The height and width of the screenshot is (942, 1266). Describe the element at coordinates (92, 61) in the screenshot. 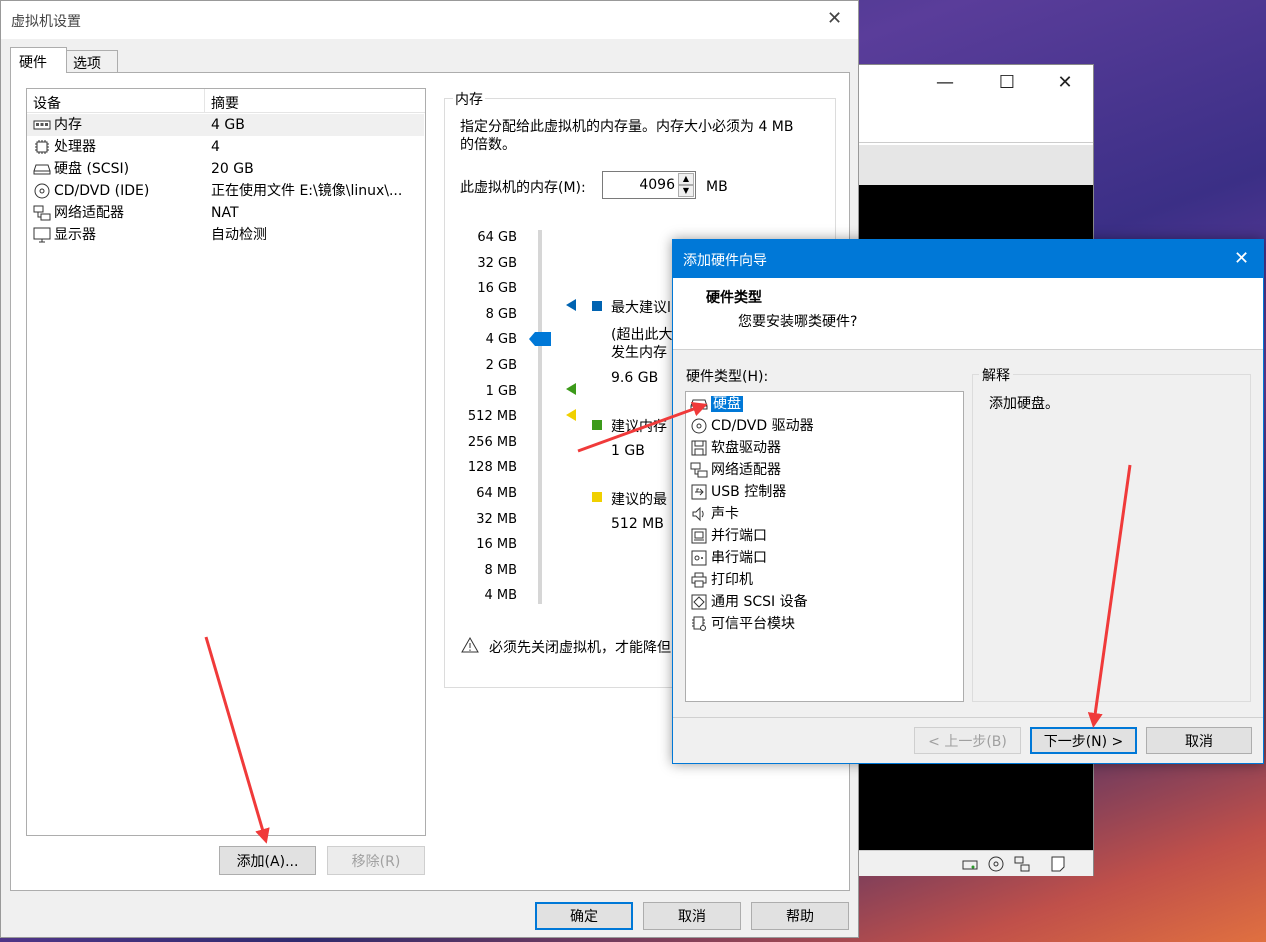

I see `tab-options: 选项` at that location.